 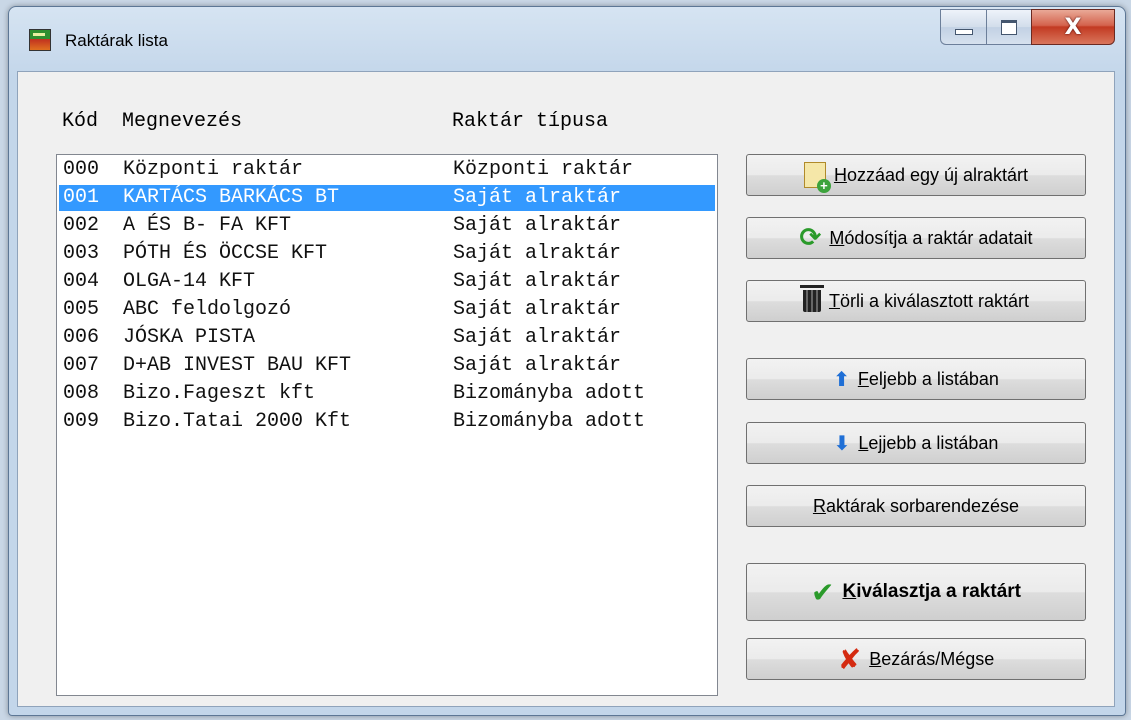 I want to click on list-cell-name: OLGA-14 KFT, so click(x=189, y=281).